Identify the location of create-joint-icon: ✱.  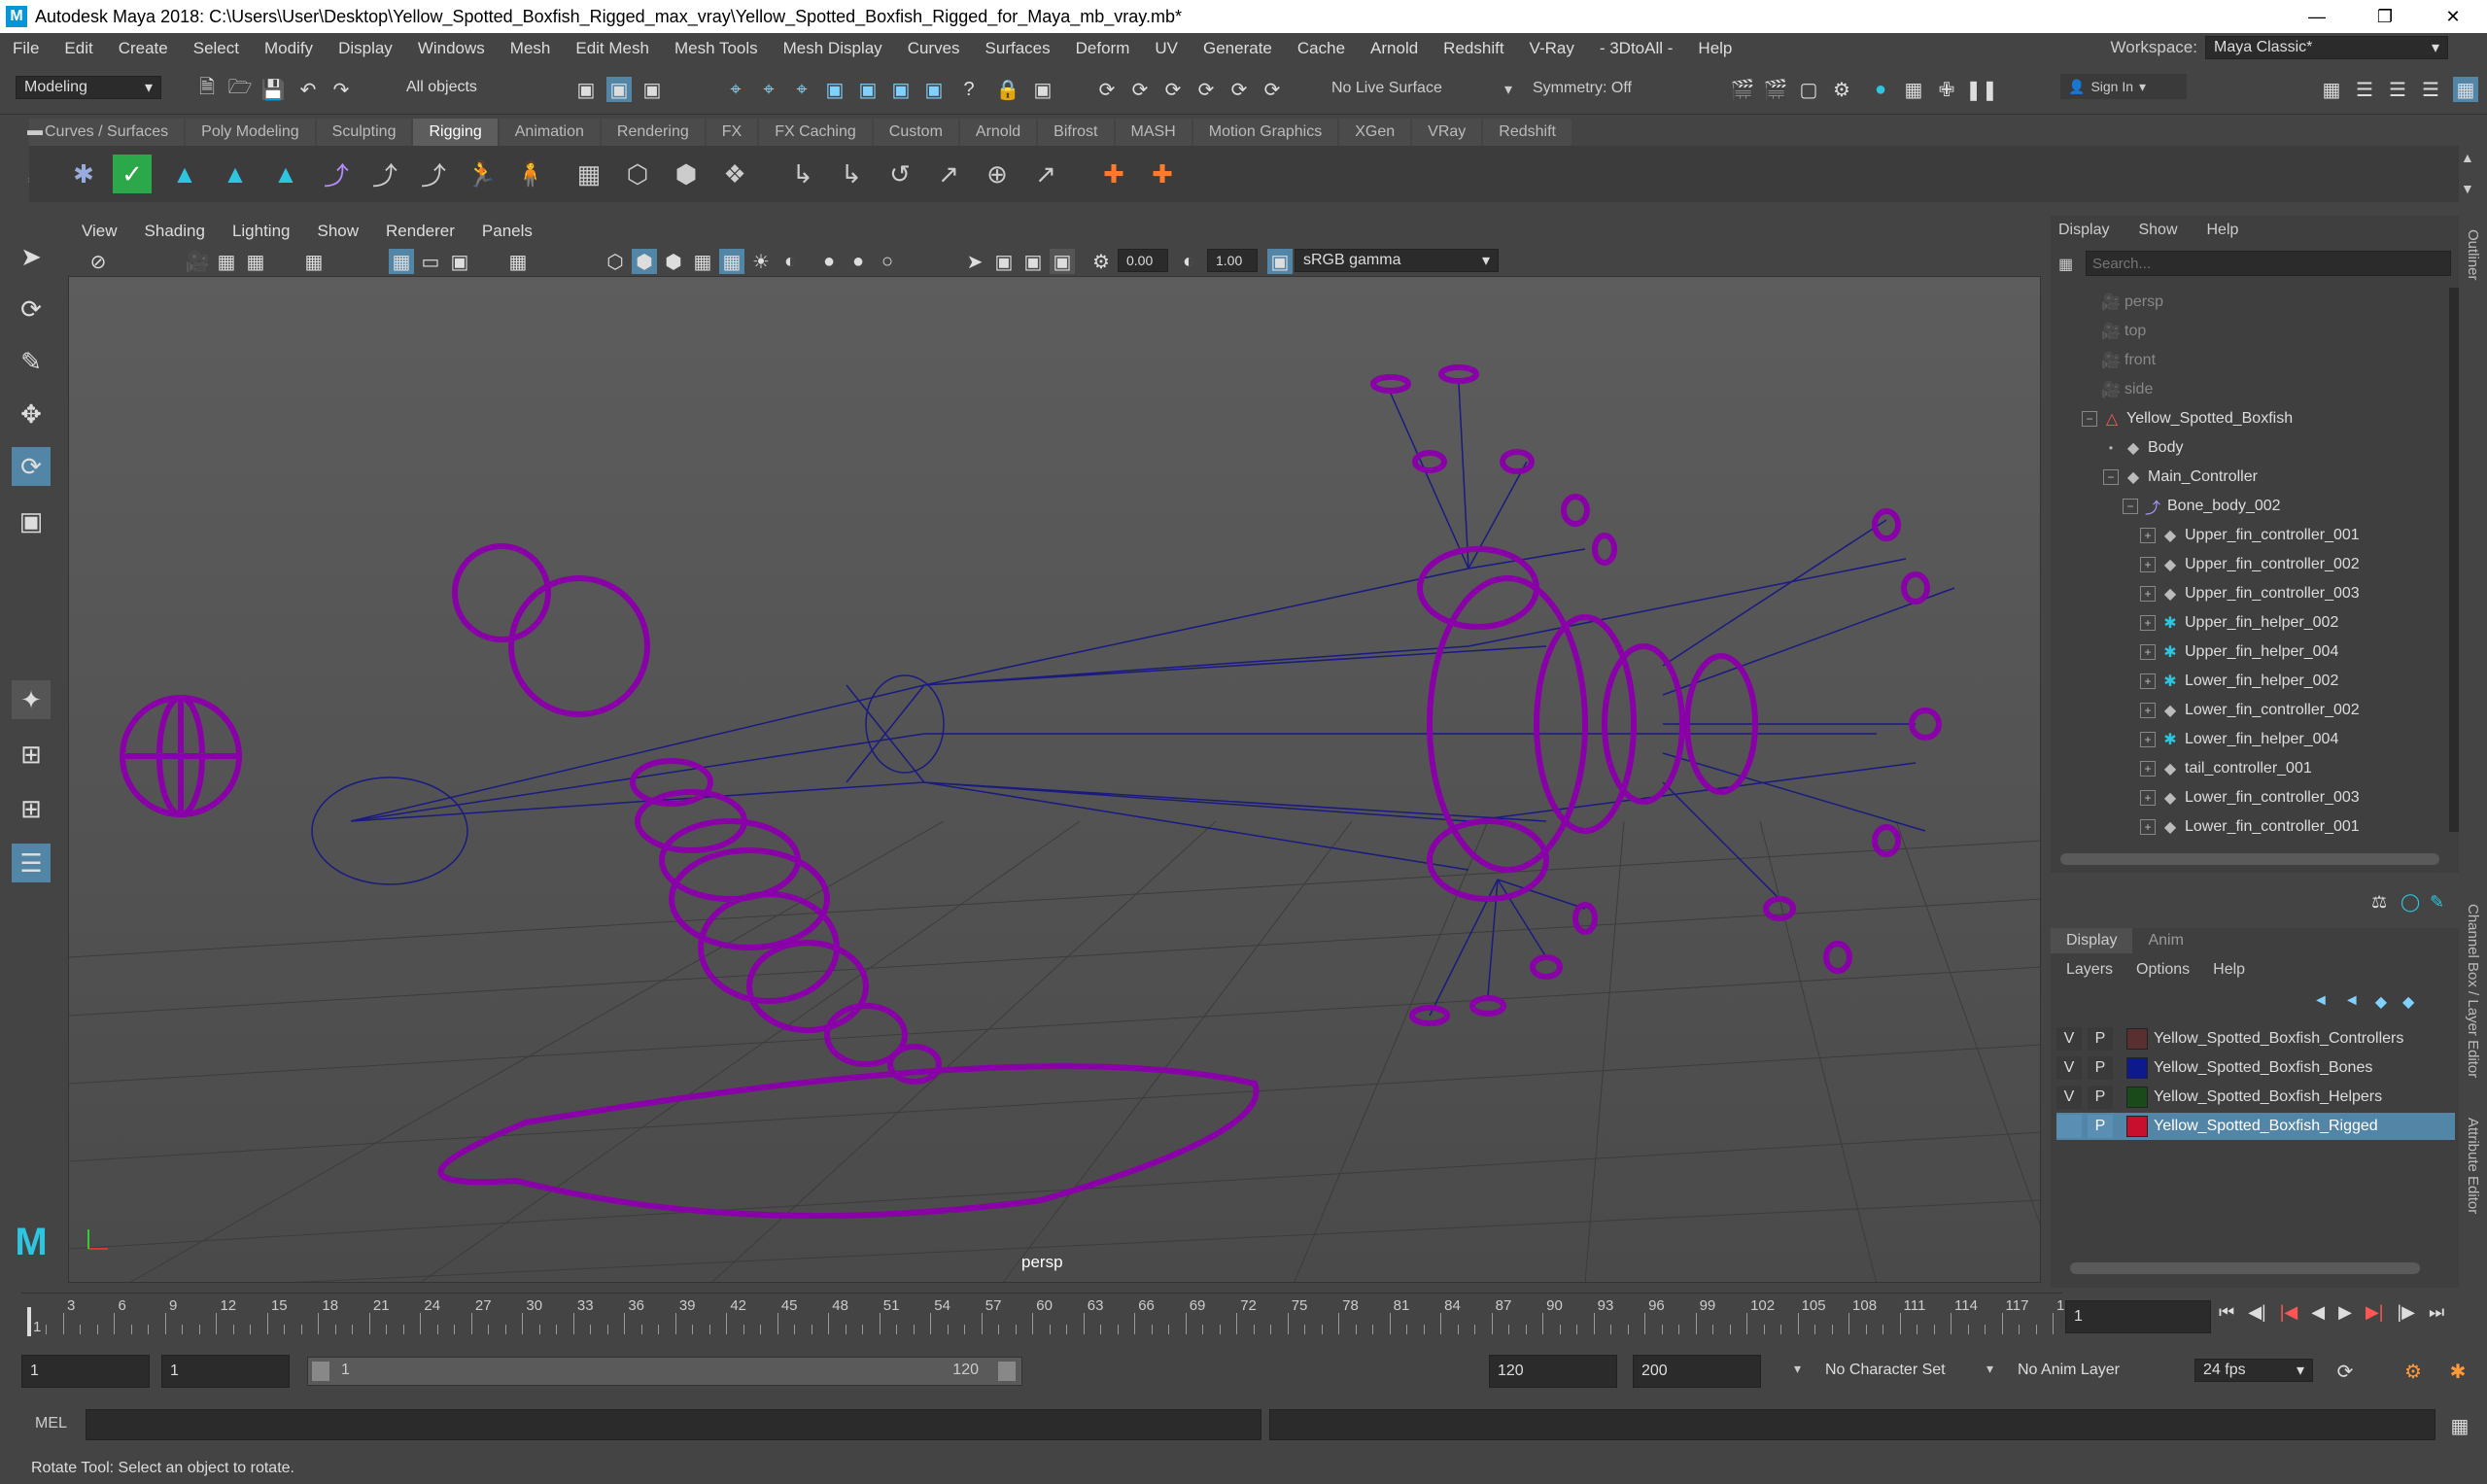
(83, 174).